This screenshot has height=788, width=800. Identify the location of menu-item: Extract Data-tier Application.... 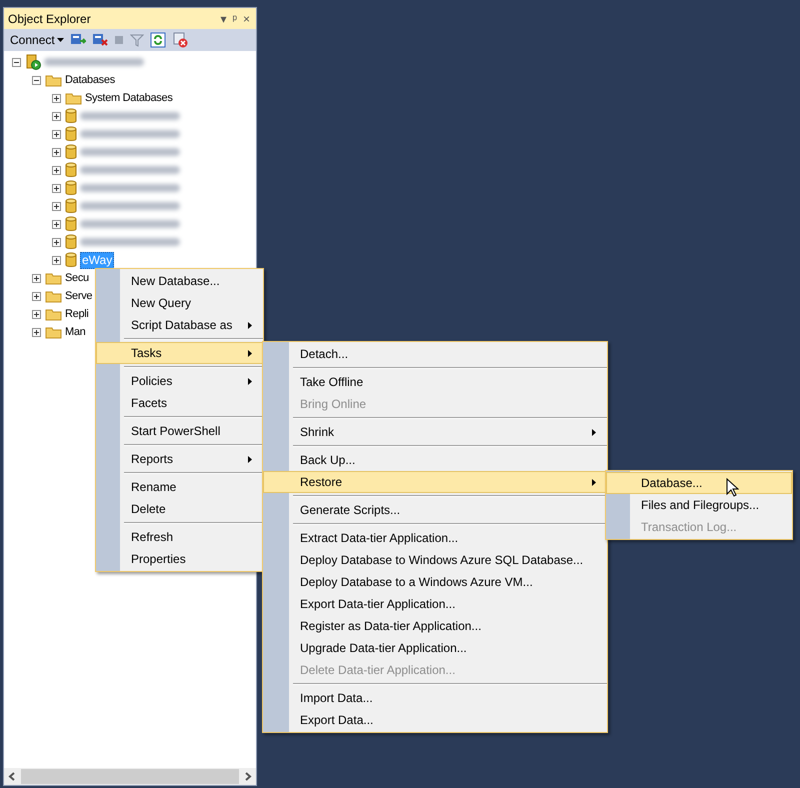
(435, 538).